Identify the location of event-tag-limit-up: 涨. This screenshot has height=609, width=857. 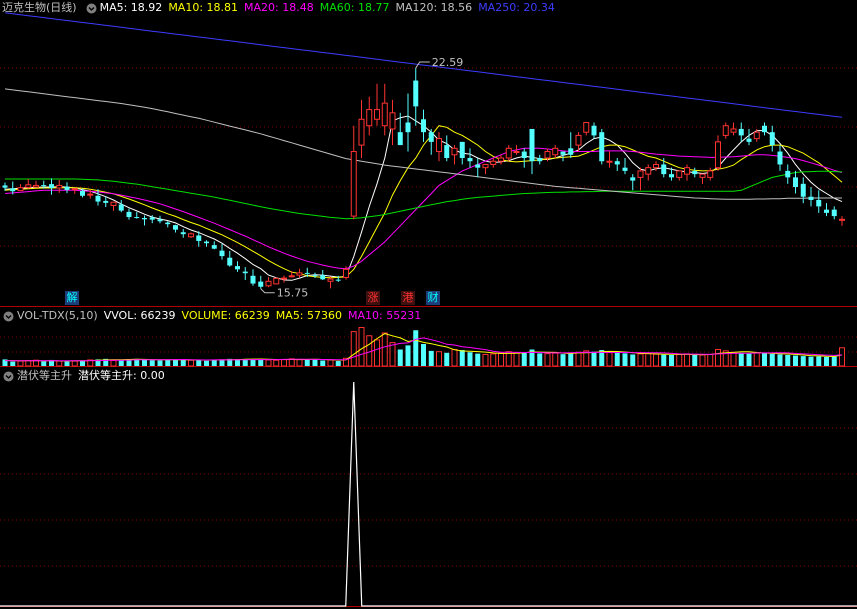
(373, 298).